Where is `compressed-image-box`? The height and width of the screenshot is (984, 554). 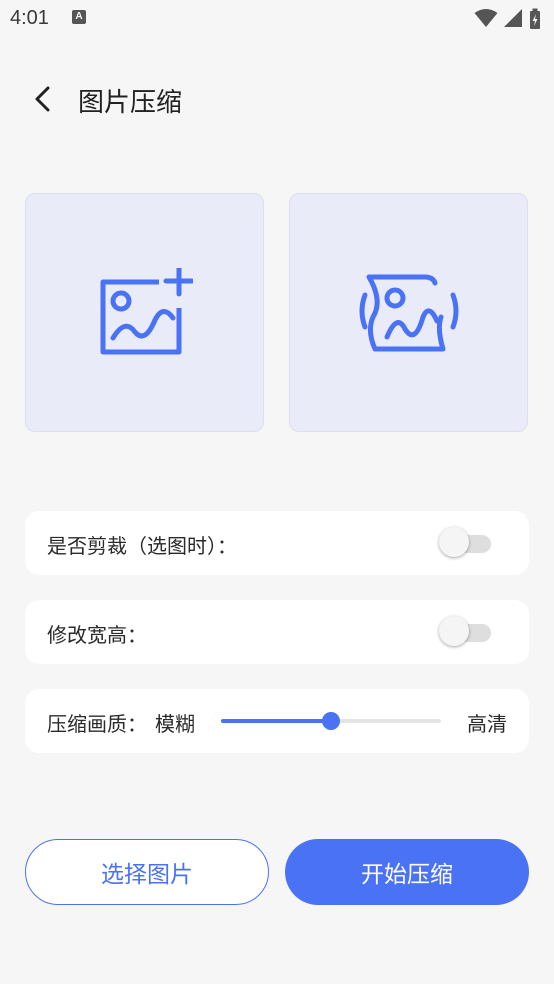
compressed-image-box is located at coordinates (408, 312).